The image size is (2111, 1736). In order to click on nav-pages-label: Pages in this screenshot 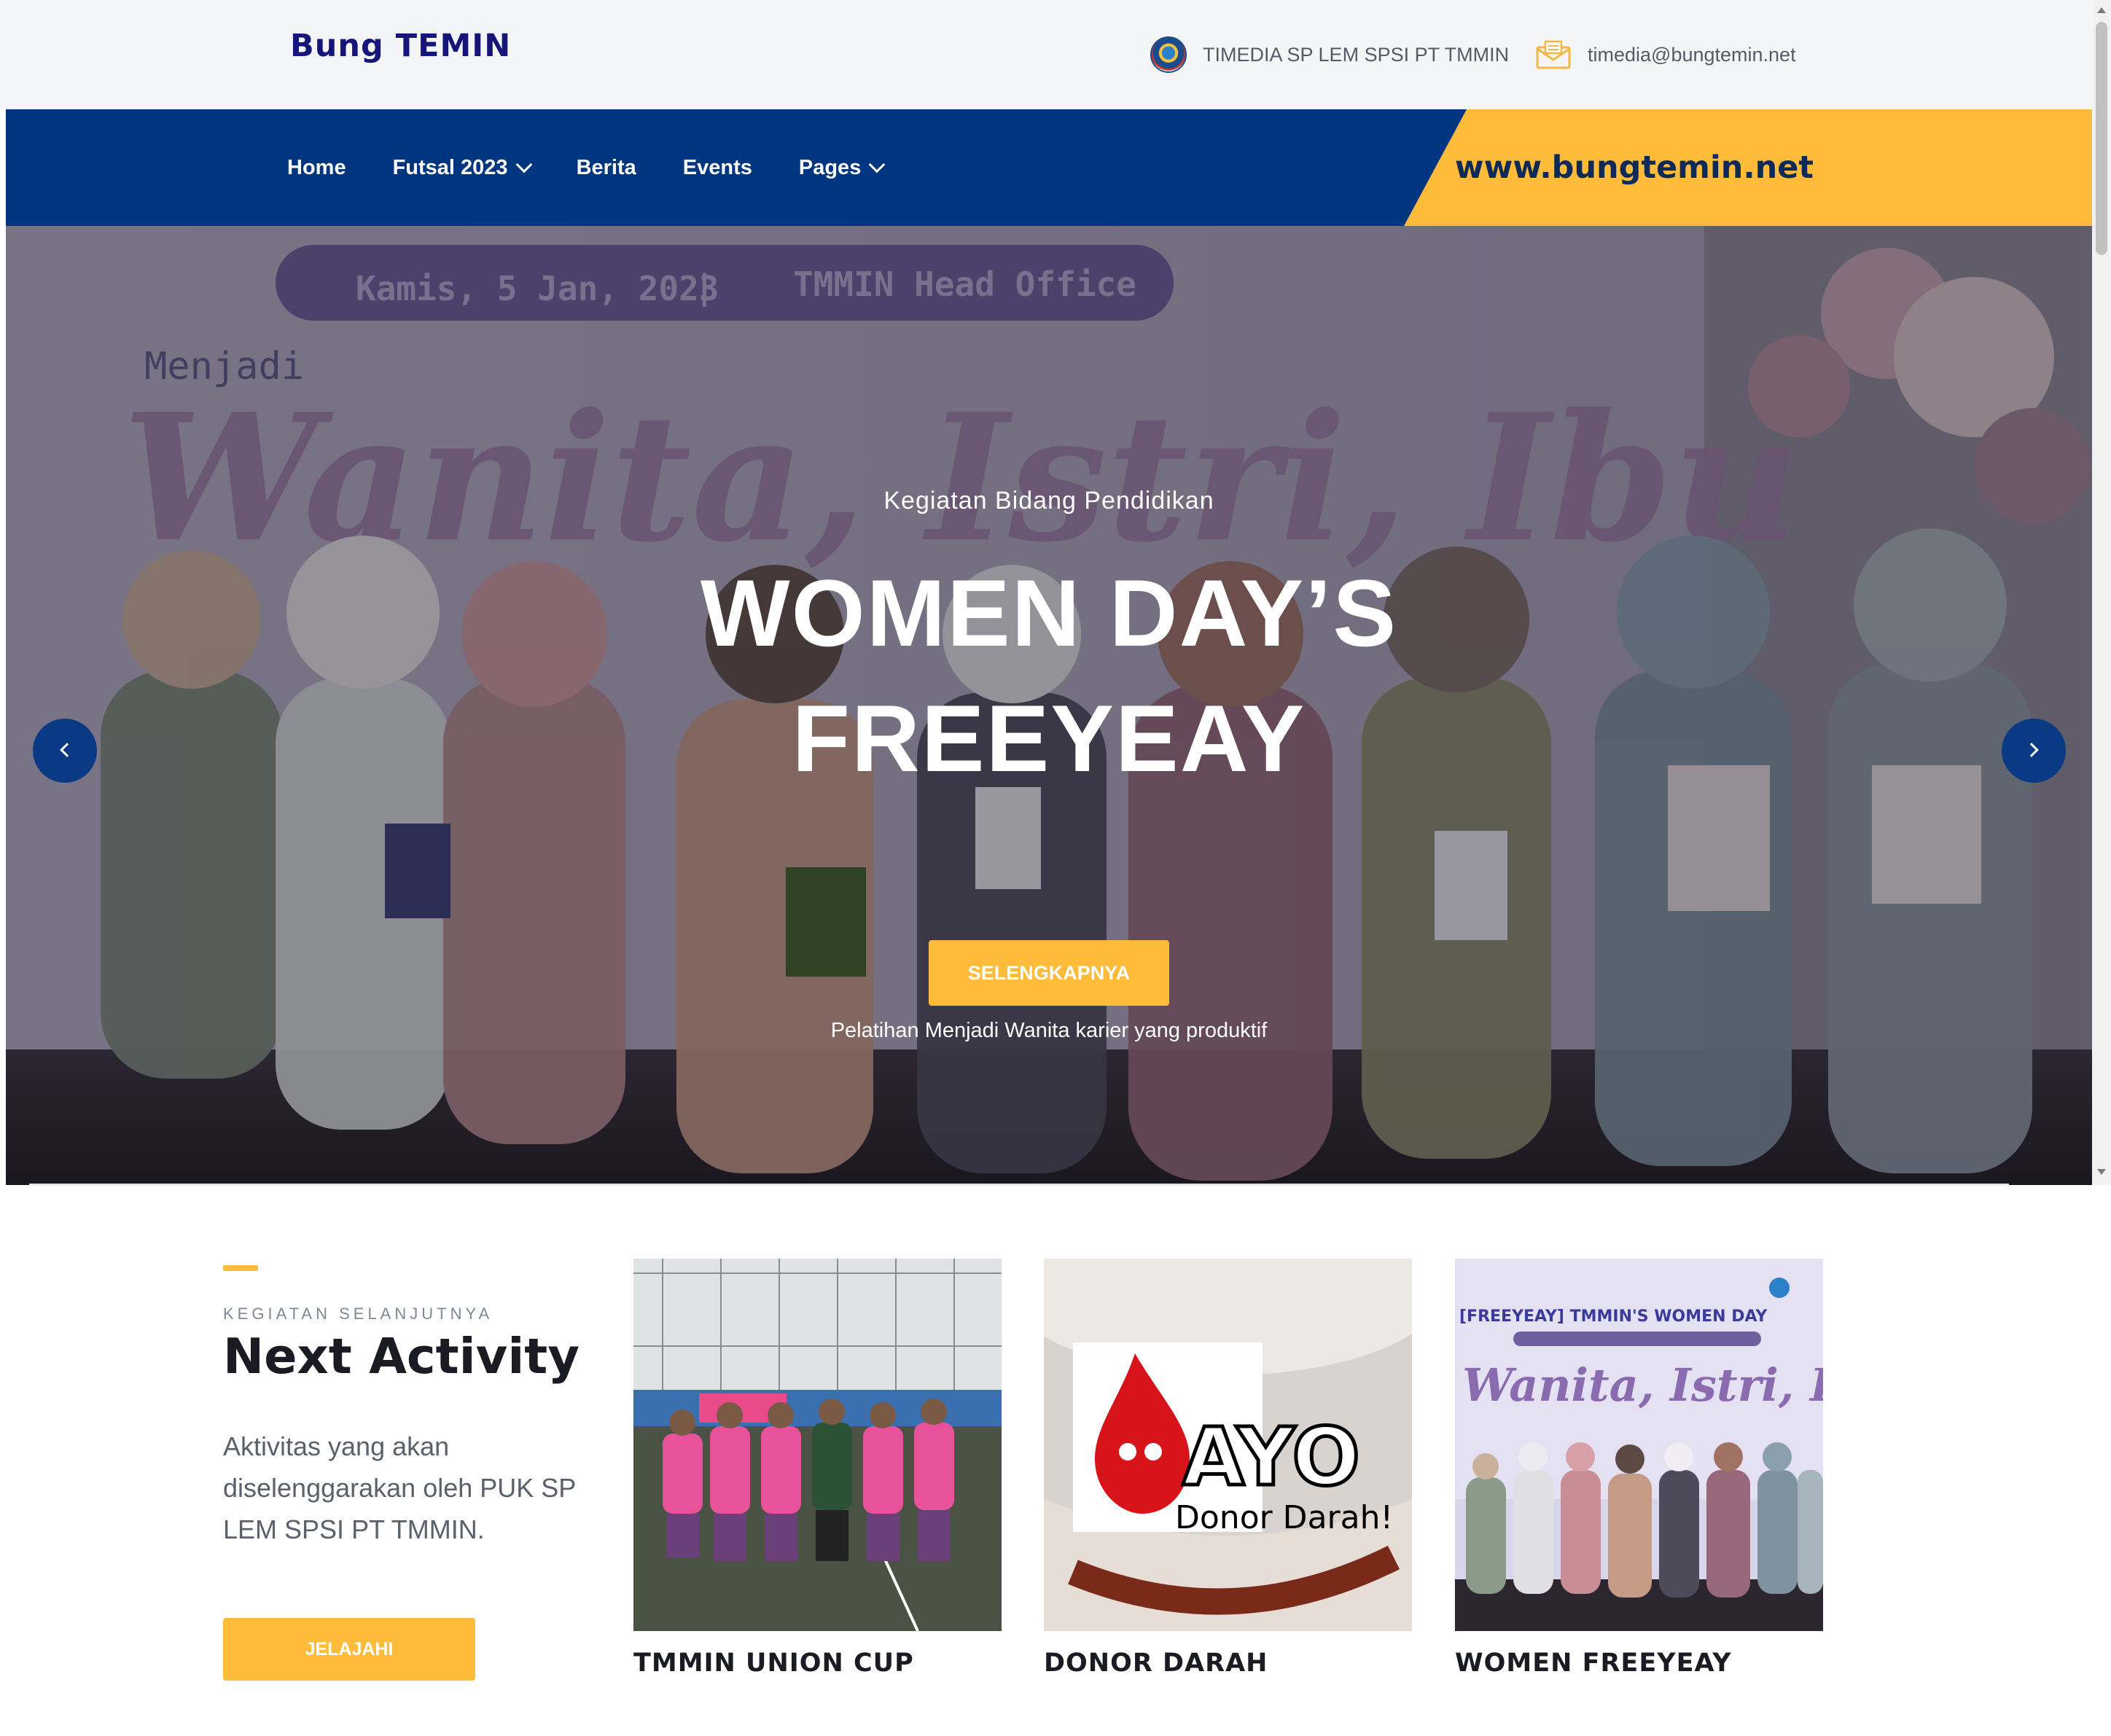, I will do `click(830, 167)`.